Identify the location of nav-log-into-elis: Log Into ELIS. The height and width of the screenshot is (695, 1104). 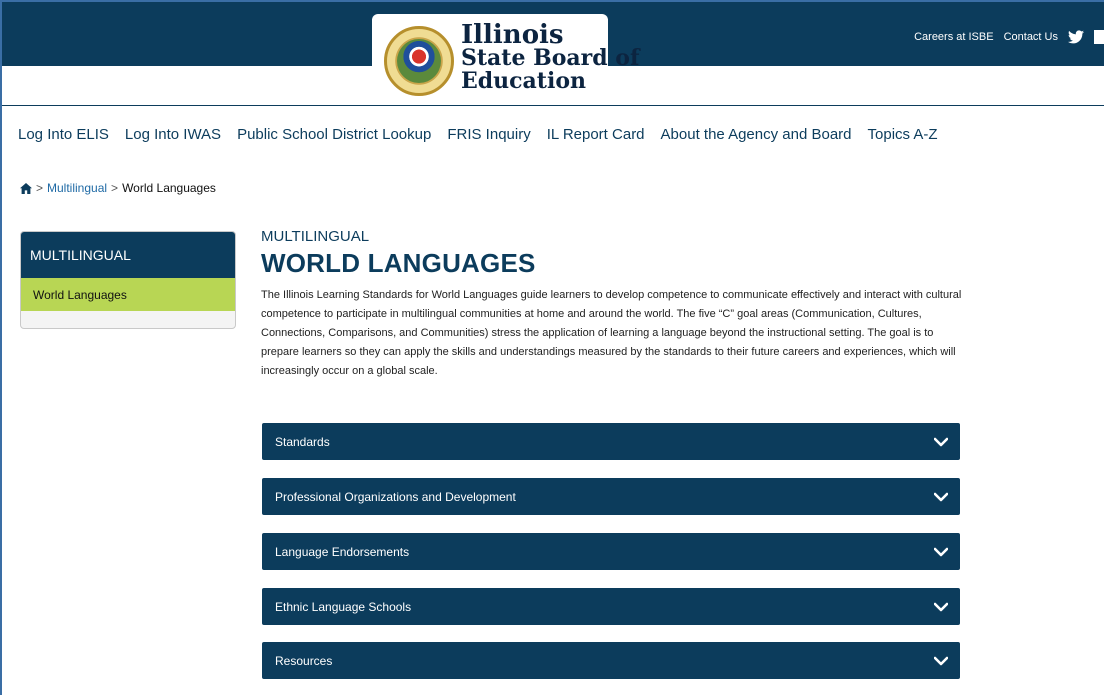
(63, 134).